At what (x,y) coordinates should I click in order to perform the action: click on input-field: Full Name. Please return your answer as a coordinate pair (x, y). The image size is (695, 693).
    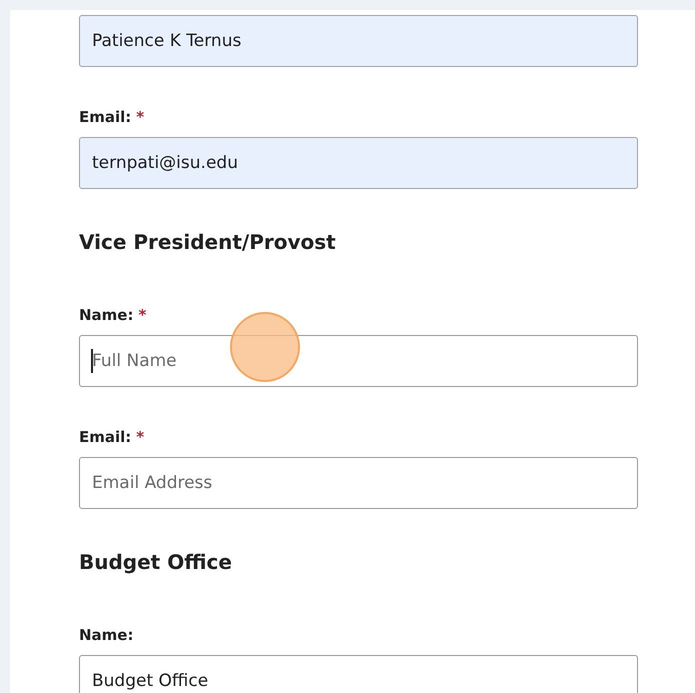
    Looking at the image, I should click on (358, 361).